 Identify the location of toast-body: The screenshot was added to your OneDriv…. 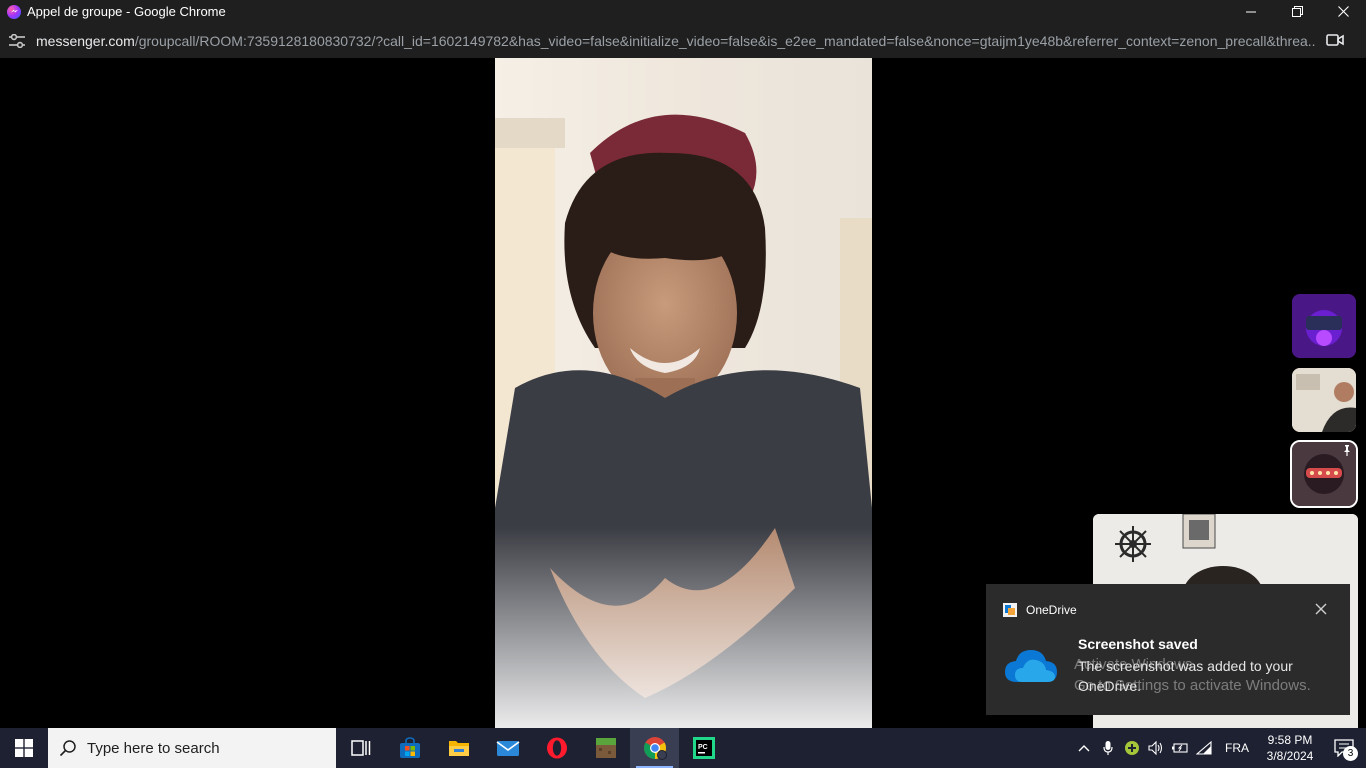
(1185, 676).